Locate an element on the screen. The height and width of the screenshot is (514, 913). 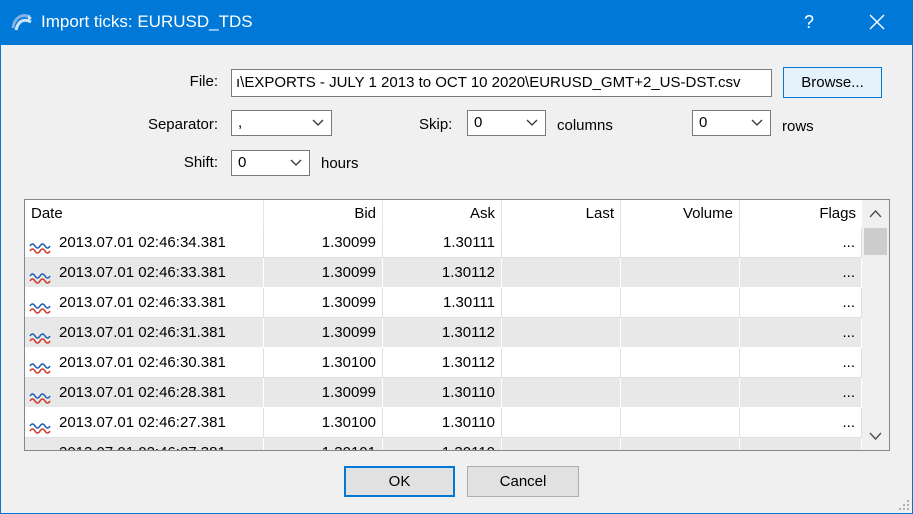
cell-bid-text: 1.30101 is located at coordinates (349, 447).